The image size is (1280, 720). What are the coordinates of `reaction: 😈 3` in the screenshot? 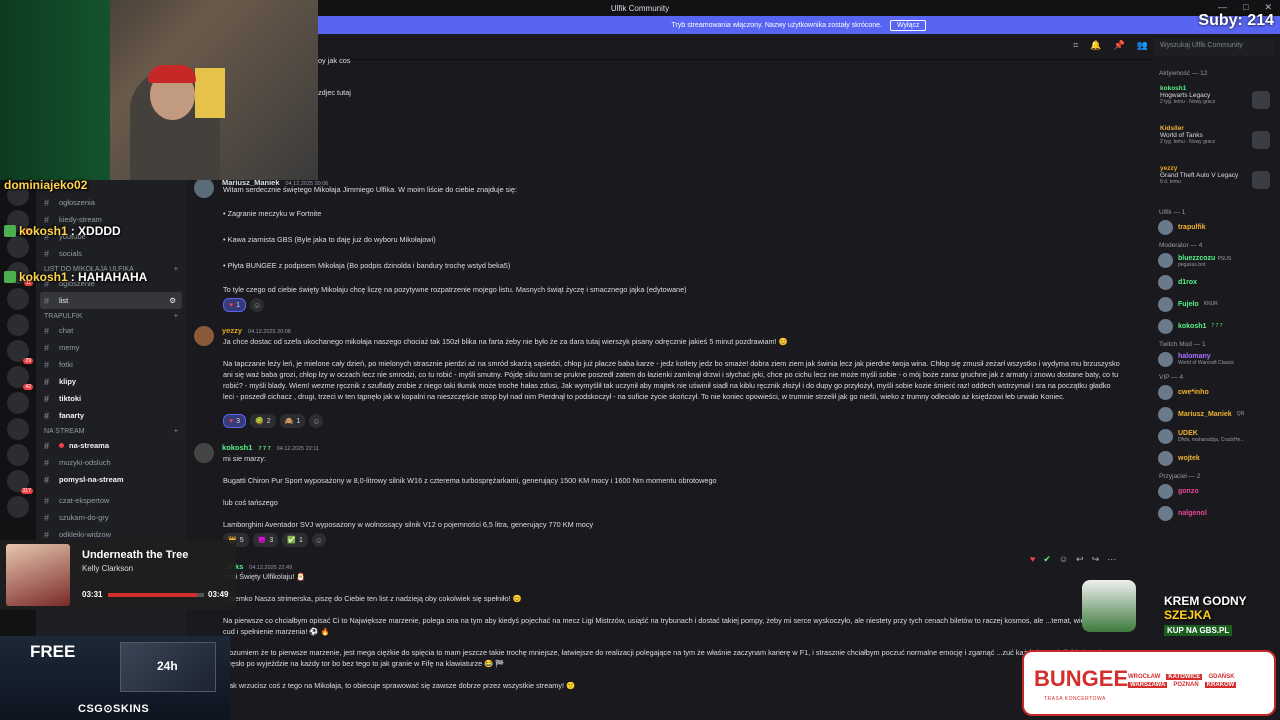 It's located at (265, 540).